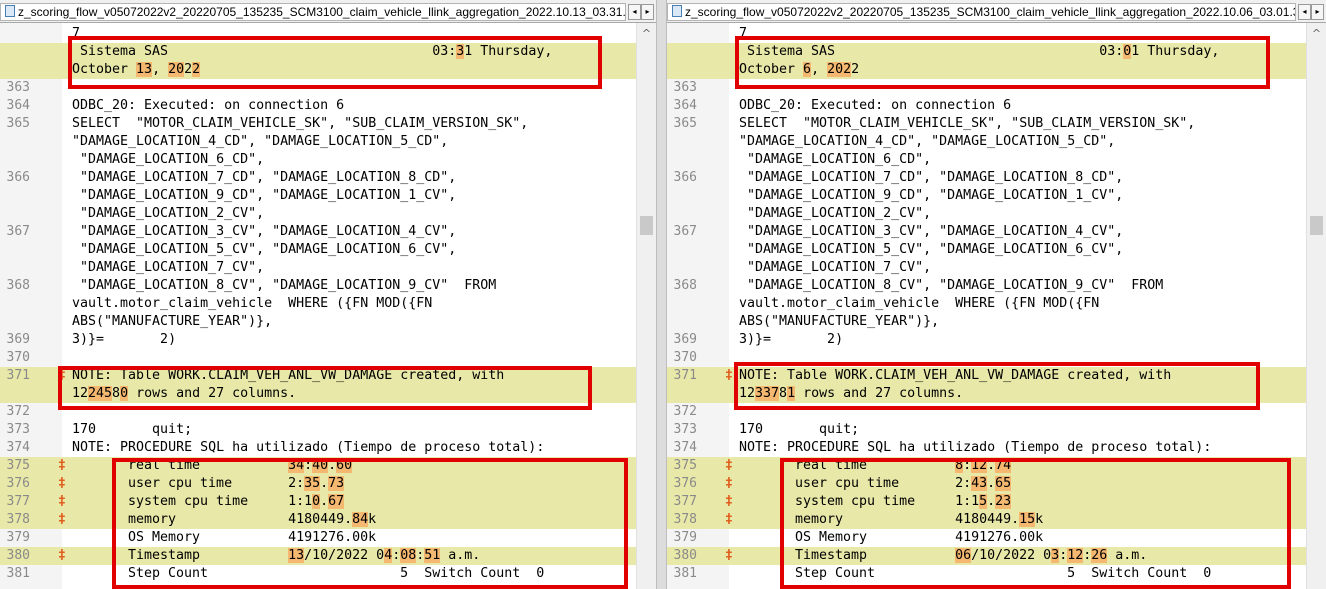 The width and height of the screenshot is (1326, 589). I want to click on line-number: 381, so click(685, 573).